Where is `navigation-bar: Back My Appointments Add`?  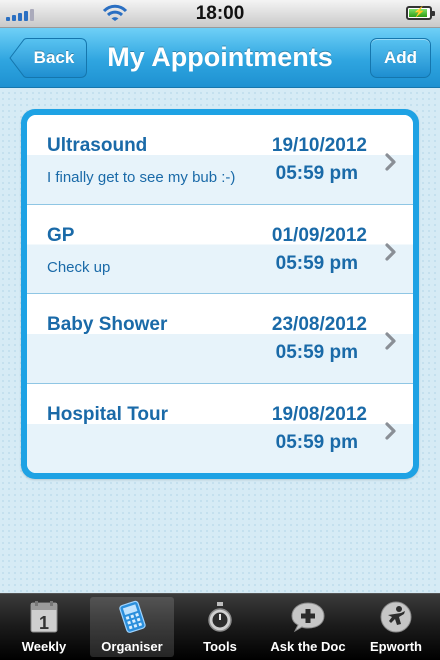 navigation-bar: Back My Appointments Add is located at coordinates (220, 58).